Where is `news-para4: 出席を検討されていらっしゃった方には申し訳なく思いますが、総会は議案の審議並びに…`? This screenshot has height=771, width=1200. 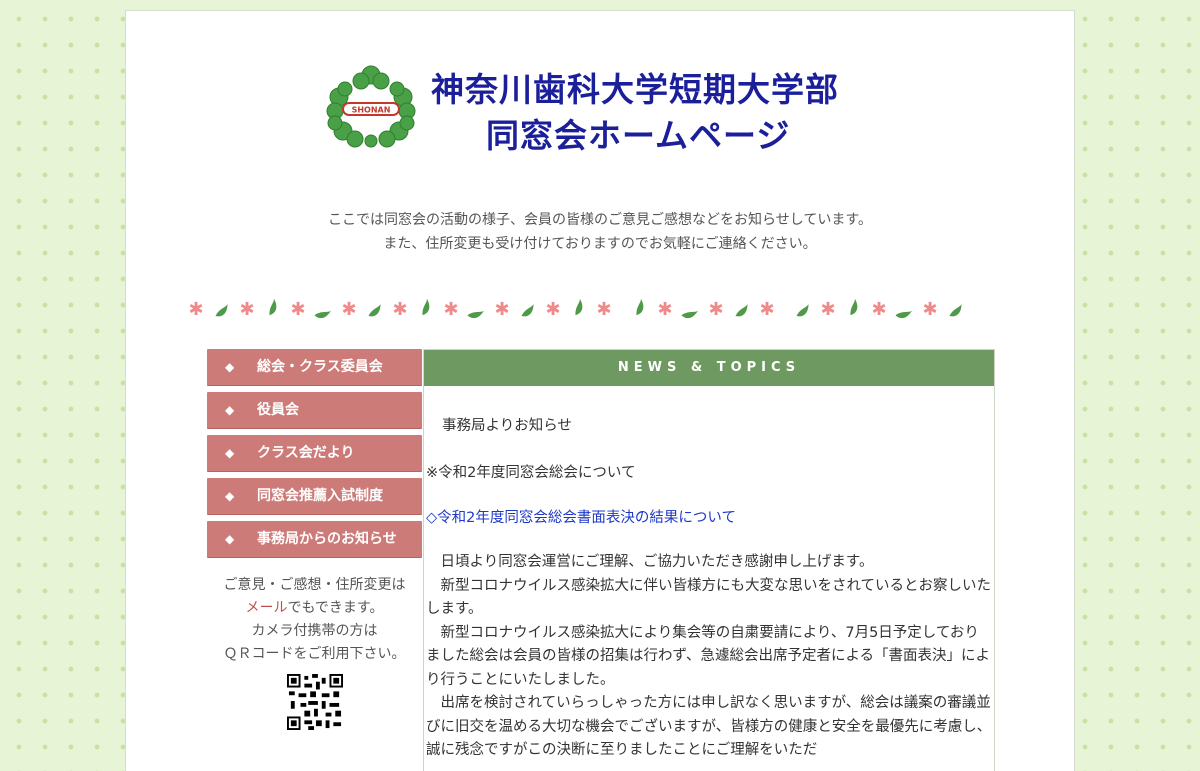 news-para4: 出席を検討されていらっしゃった方には申し訳なく思いますが、総会は議案の審議並びに… is located at coordinates (709, 726).